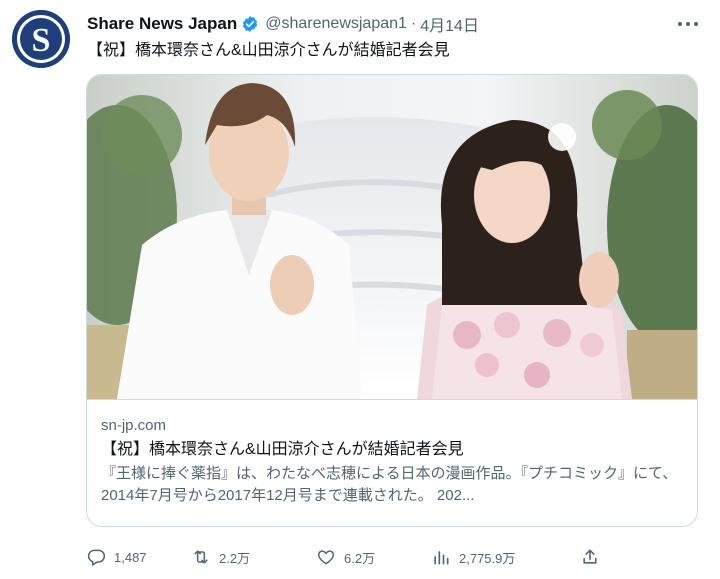 The height and width of the screenshot is (579, 720). Describe the element at coordinates (326, 557) in the screenshot. I see `heart-icon` at that location.